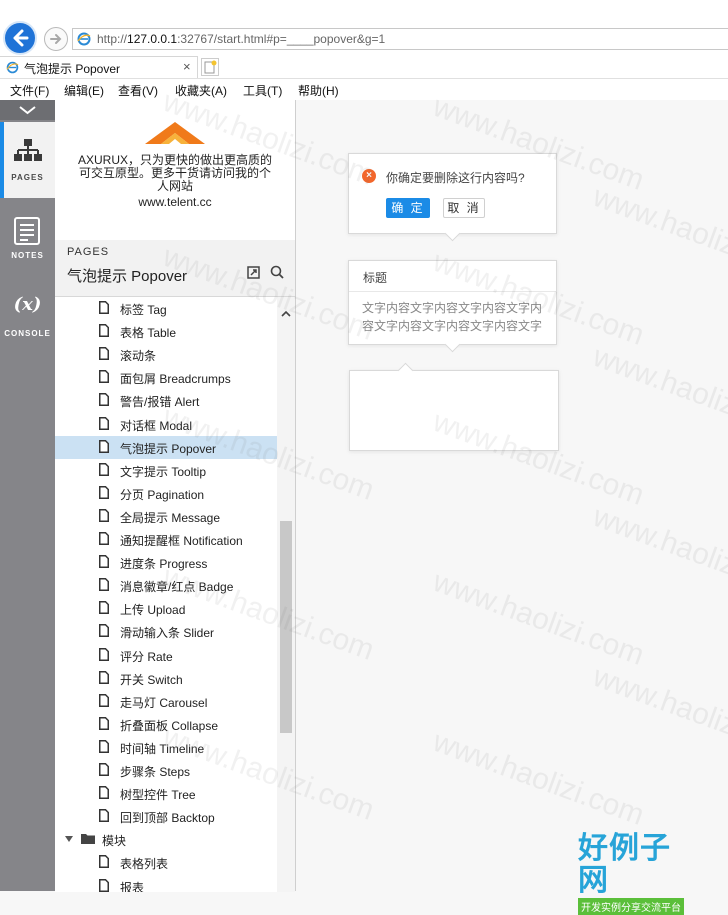 This screenshot has height=915, width=728. Describe the element at coordinates (454, 410) in the screenshot. I see `empty-popover` at that location.